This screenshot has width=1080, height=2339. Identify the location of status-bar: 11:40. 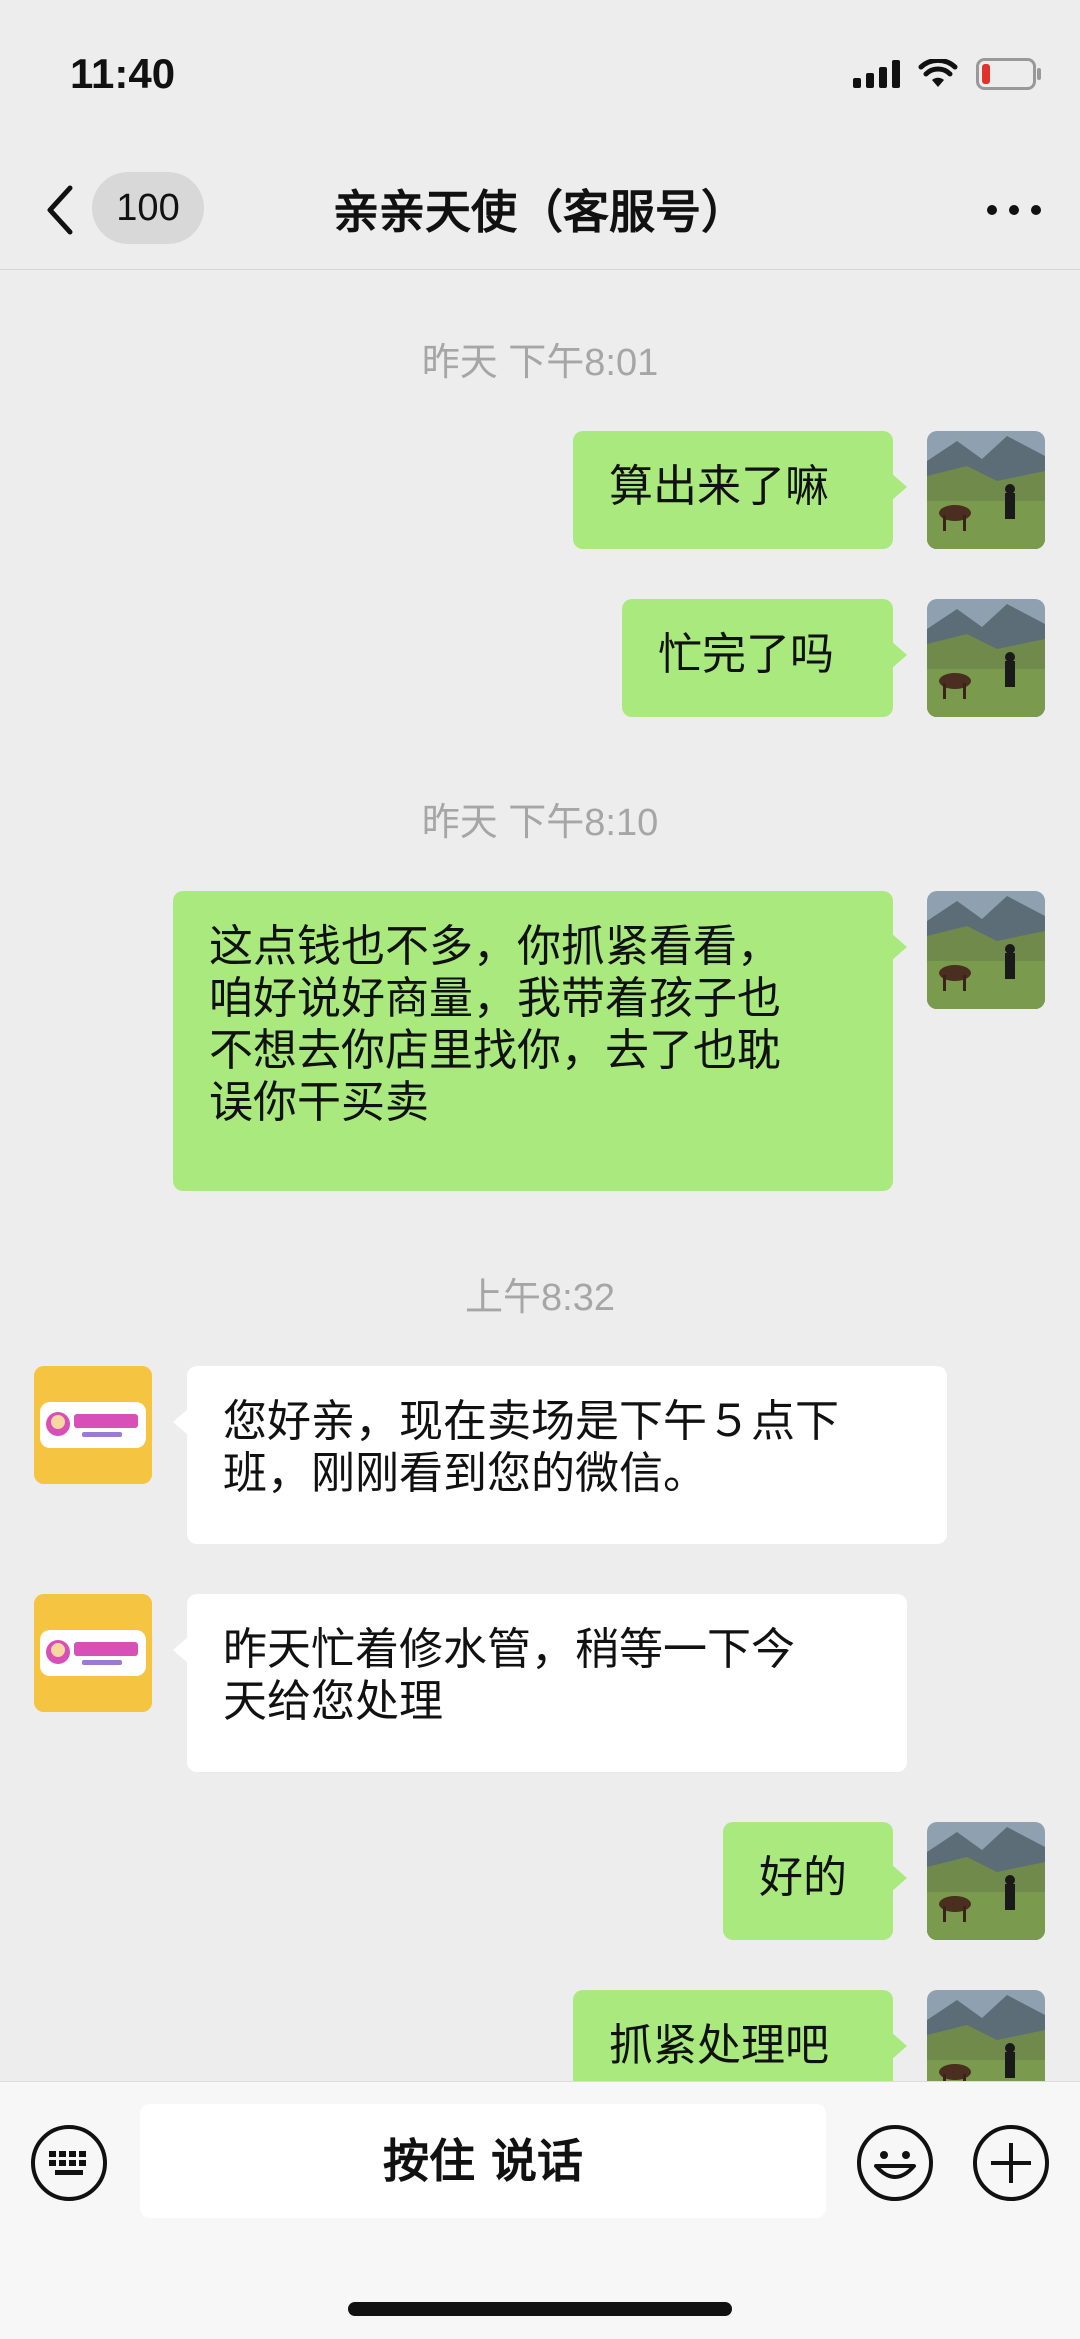
(540, 75).